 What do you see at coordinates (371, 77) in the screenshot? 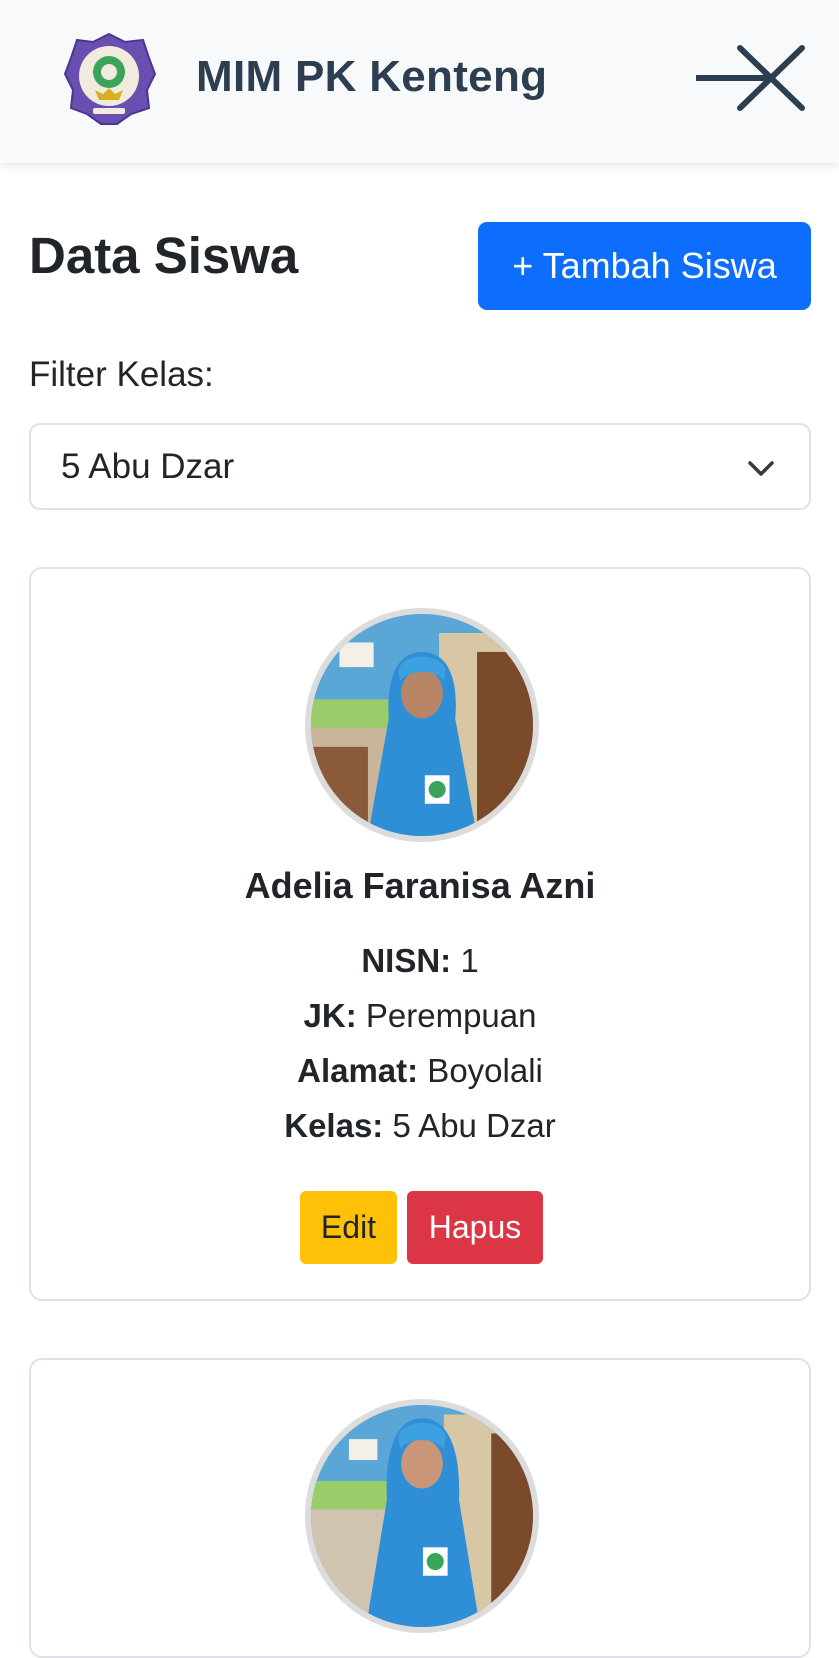
I see `brand-title: MIM PK Kenteng` at bounding box center [371, 77].